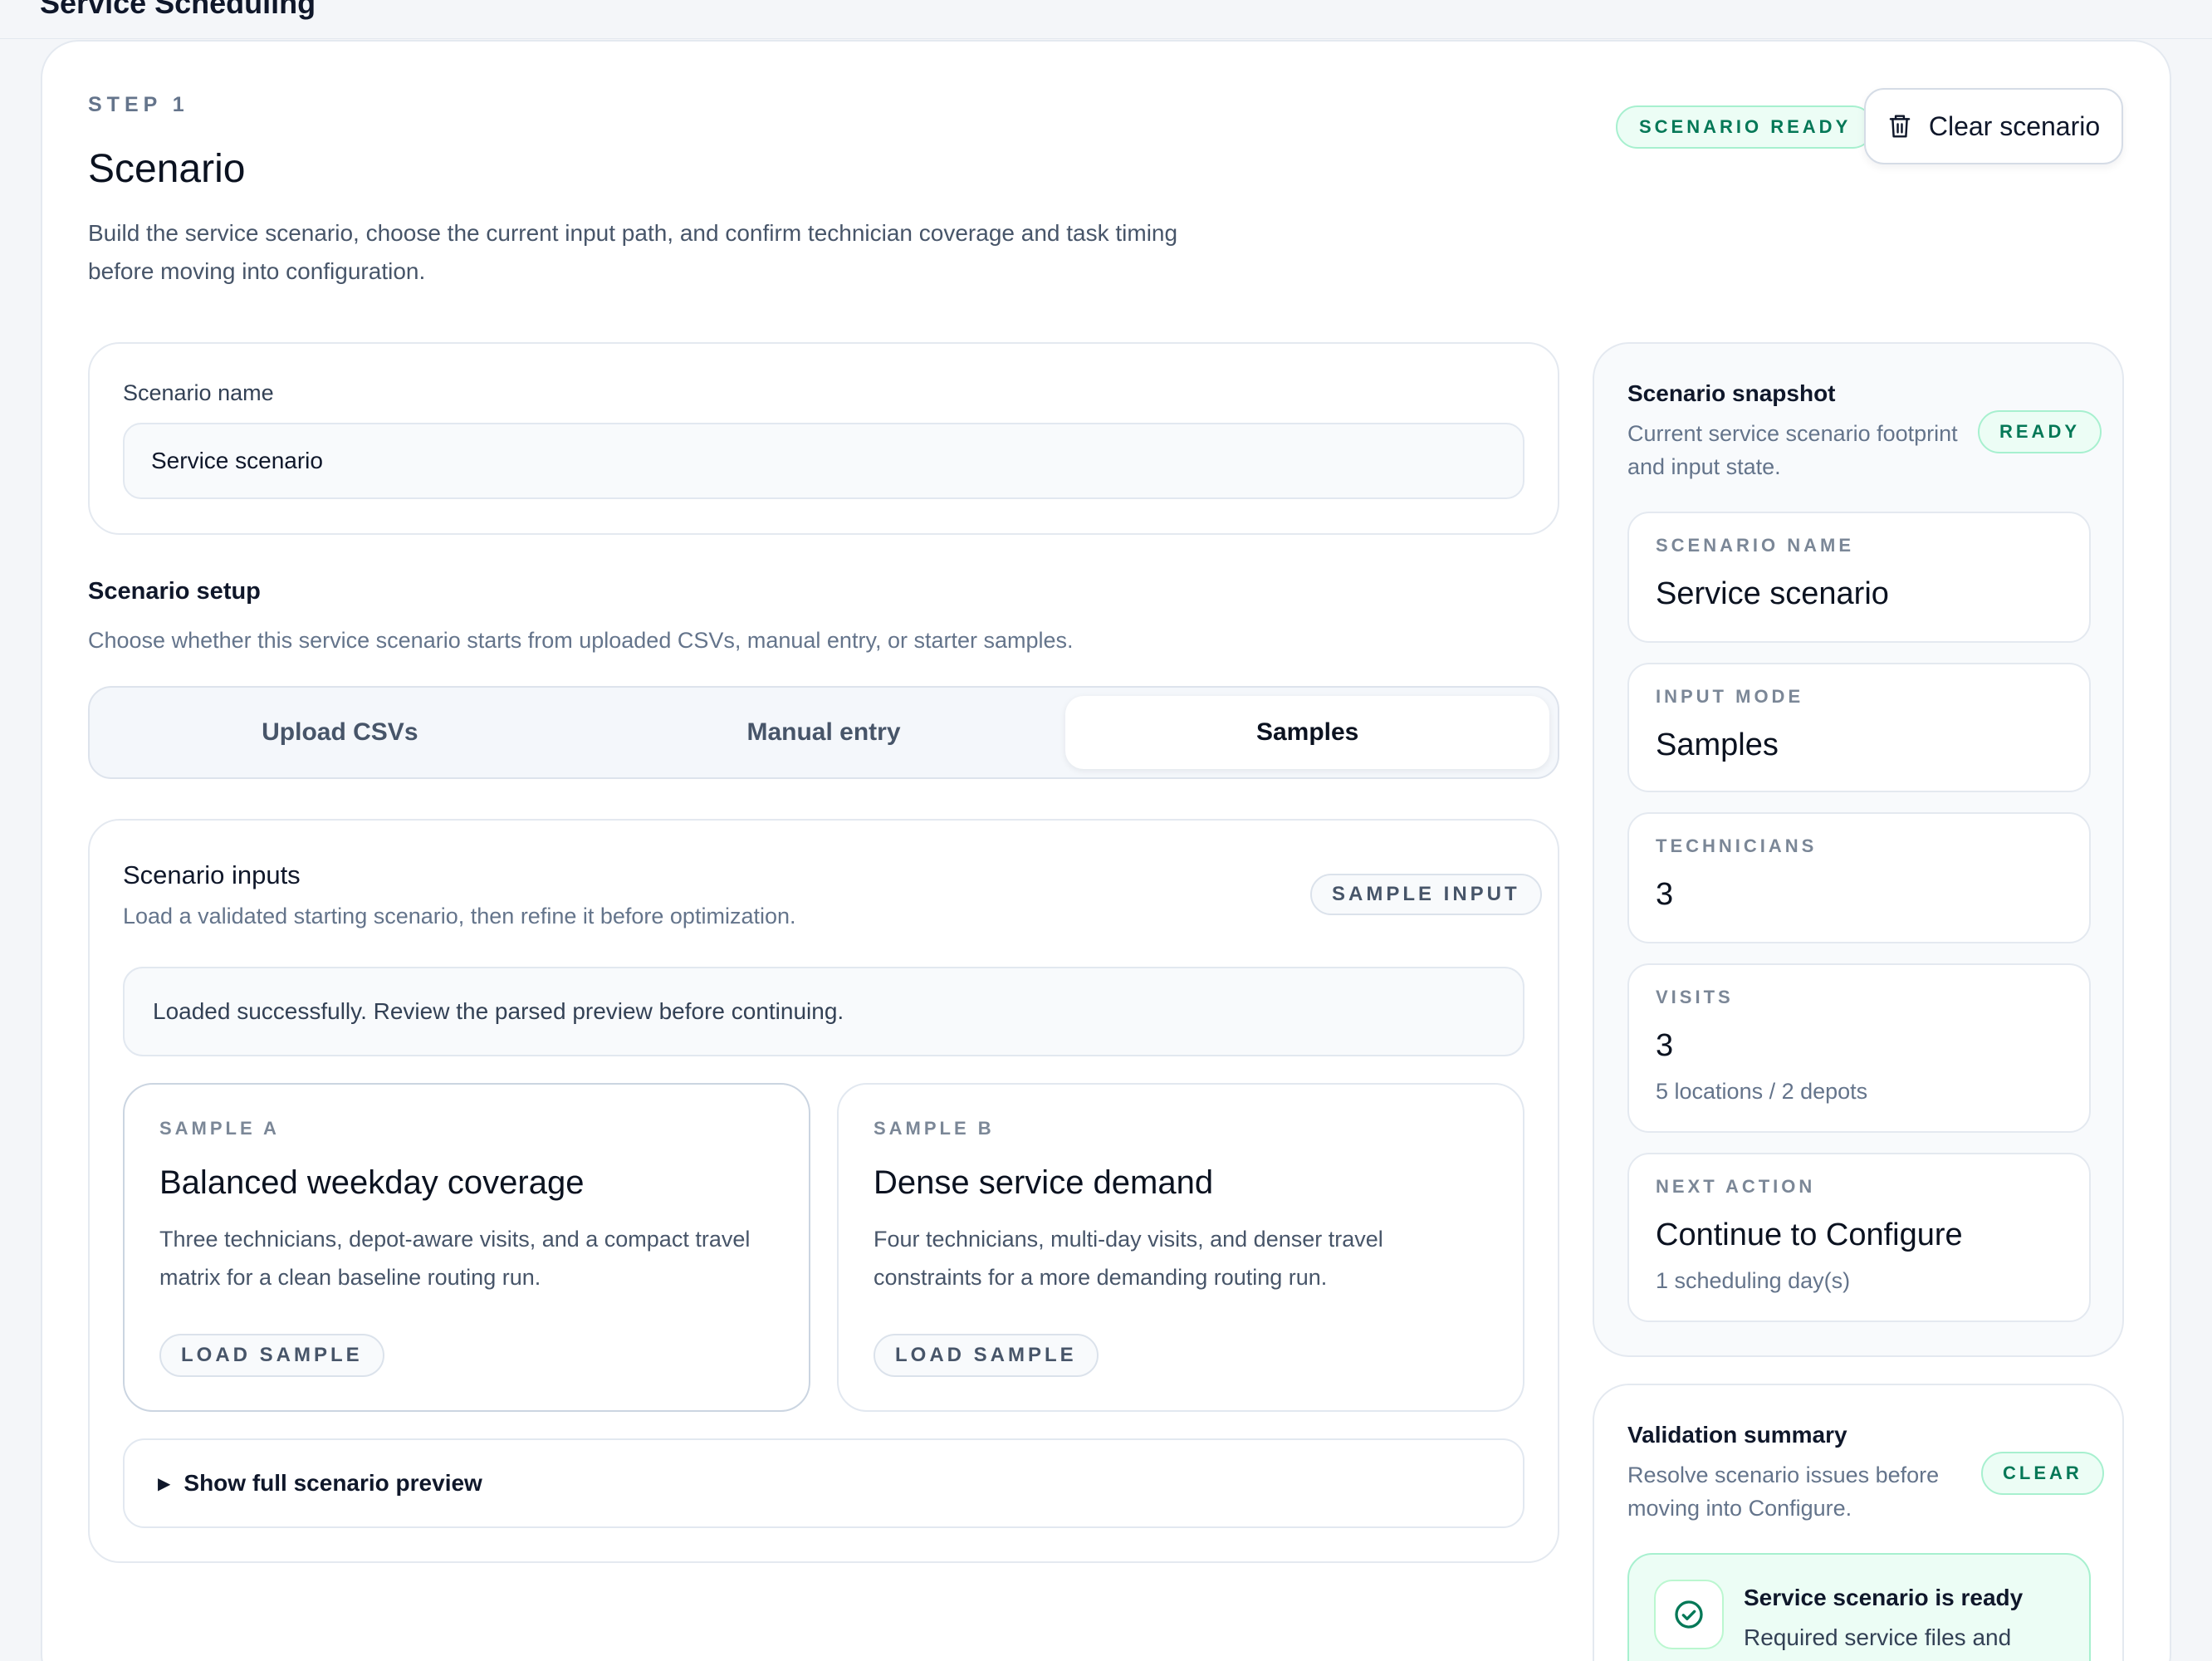  What do you see at coordinates (2043, 1473) in the screenshot?
I see `validation-clear-badge: CLEAR` at bounding box center [2043, 1473].